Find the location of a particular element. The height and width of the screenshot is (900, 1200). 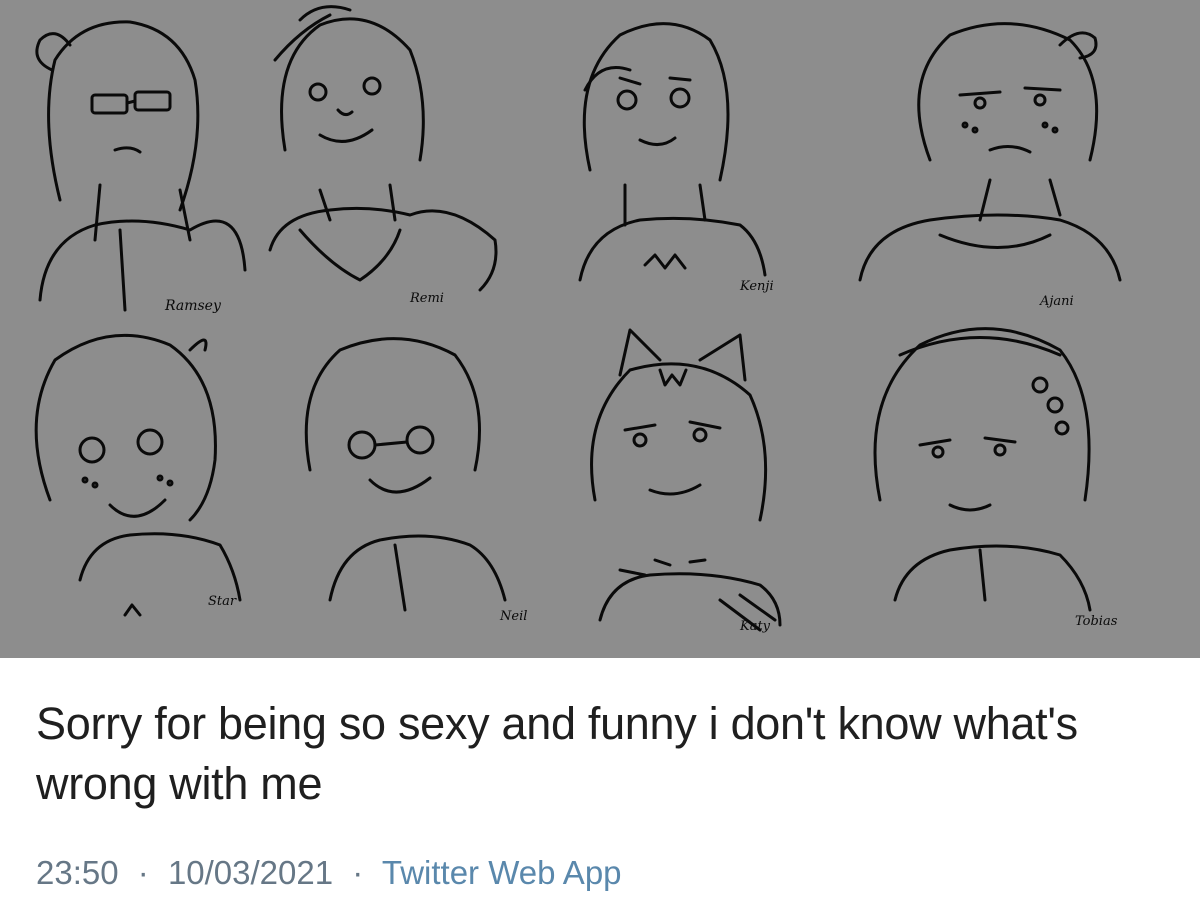

sketch-signature-4: Ajani is located at coordinates (1056, 301).